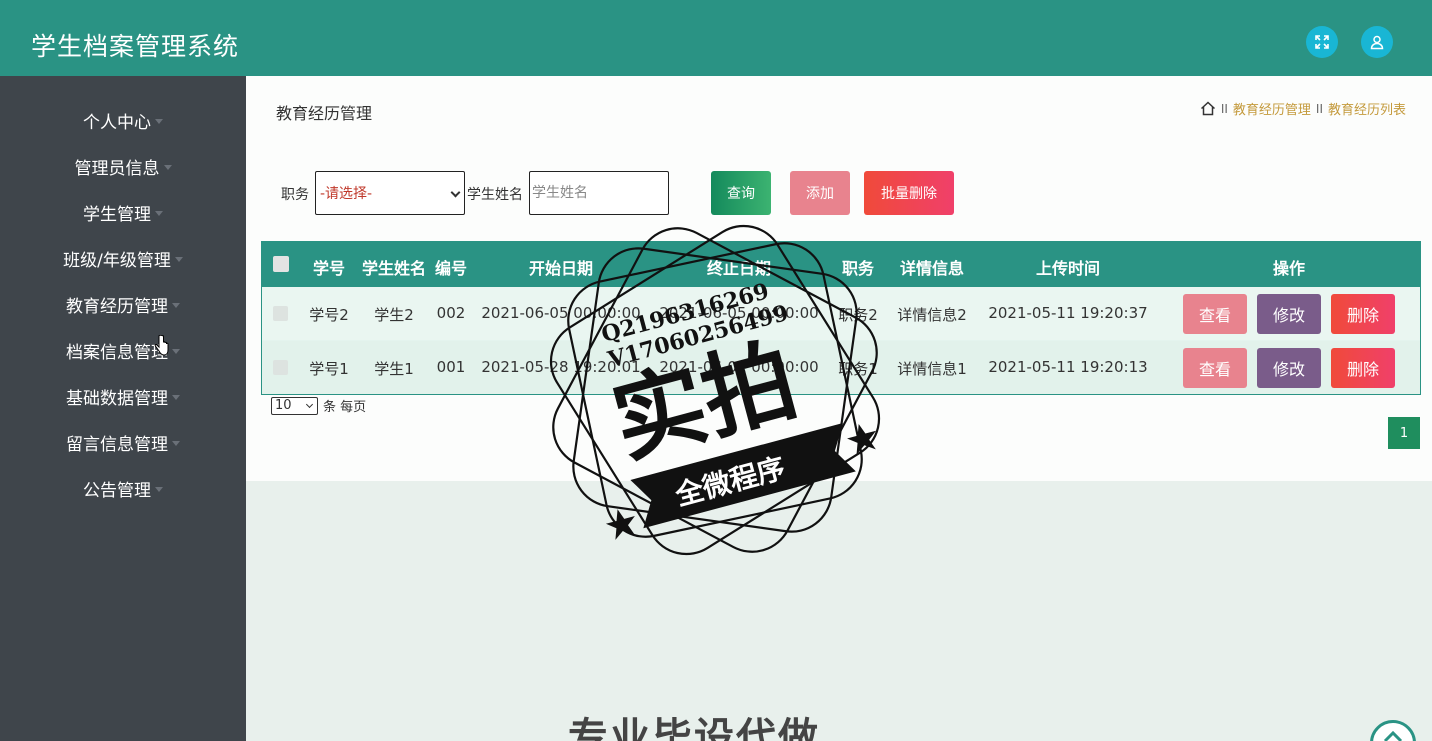 This screenshot has width=1432, height=741. What do you see at coordinates (841, 264) in the screenshot?
I see `table-header: 学号 学生姓名 编号 开始日期 终止日期 职务 详情信息 上传时间 操作` at bounding box center [841, 264].